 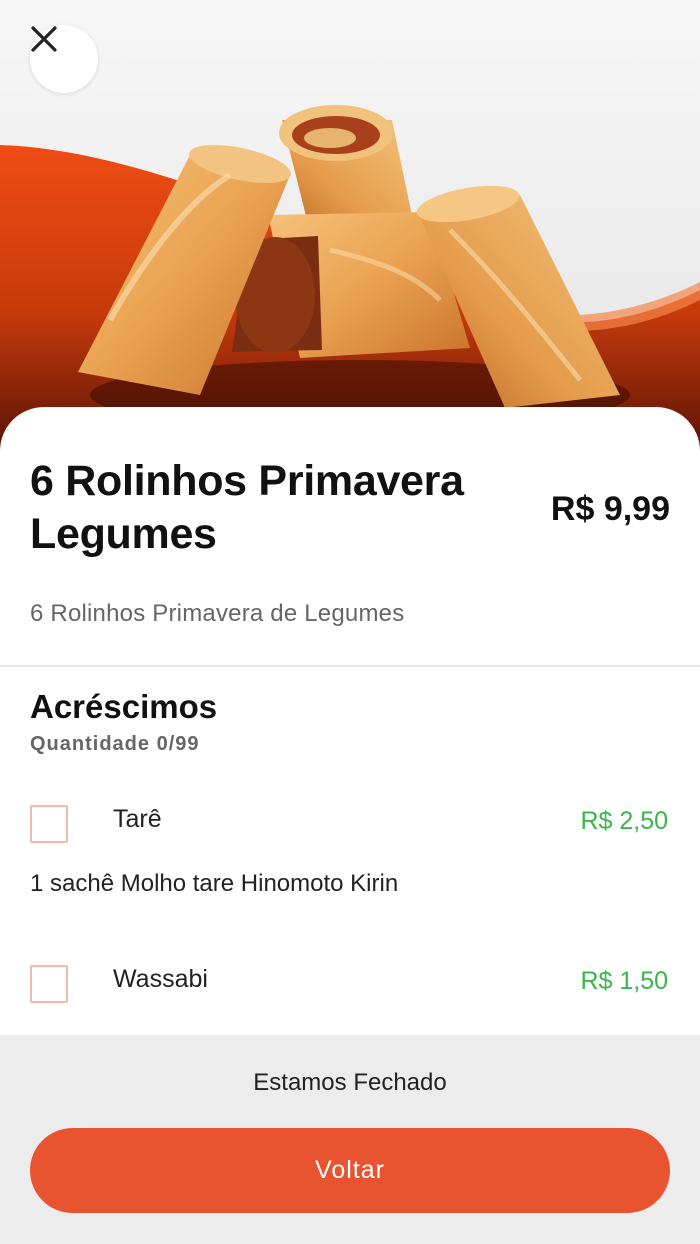 What do you see at coordinates (160, 979) in the screenshot?
I see `addon-name: Wassabi` at bounding box center [160, 979].